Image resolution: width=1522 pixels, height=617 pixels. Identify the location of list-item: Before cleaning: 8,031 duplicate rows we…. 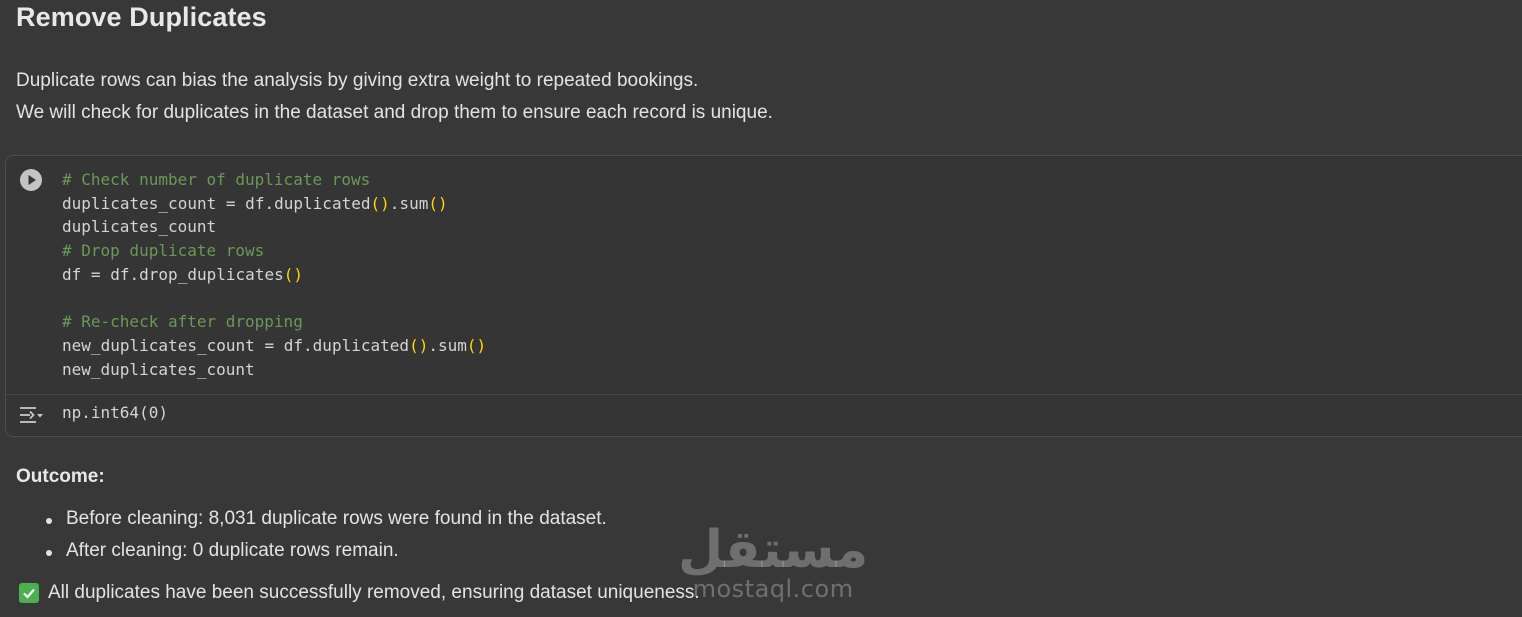
(326, 519).